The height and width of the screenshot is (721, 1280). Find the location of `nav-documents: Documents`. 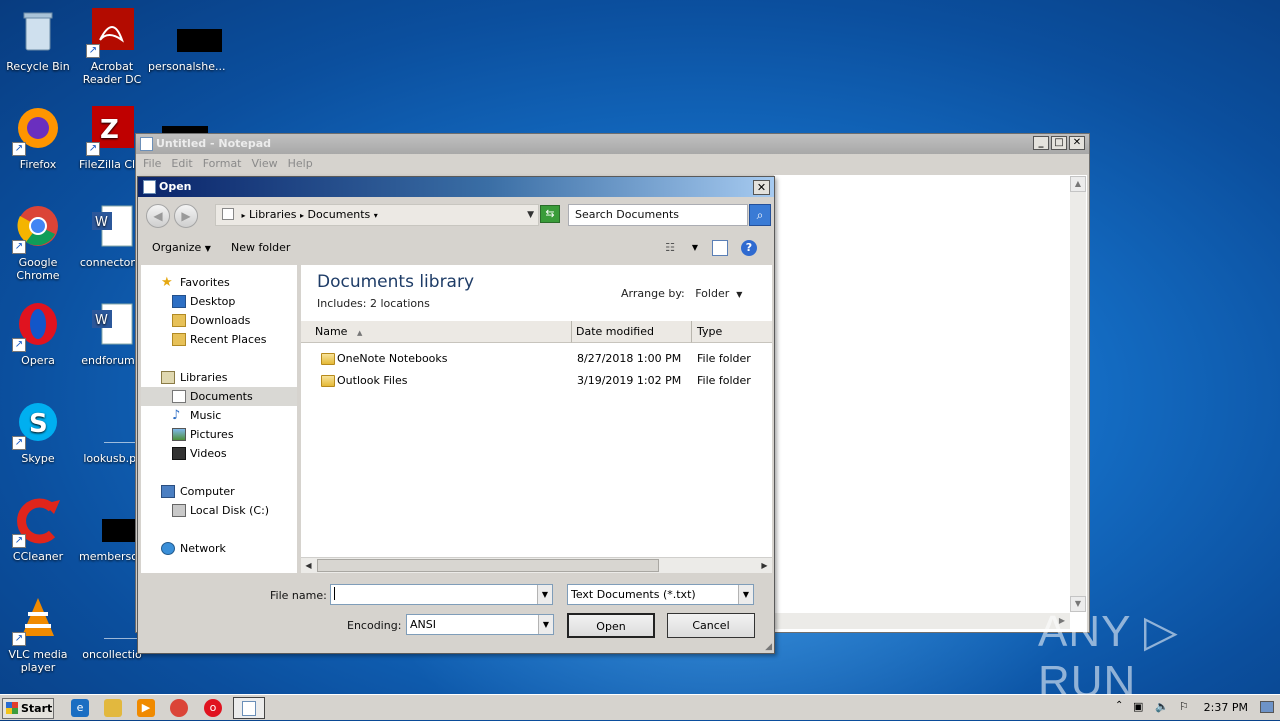

nav-documents: Documents is located at coordinates (219, 396).